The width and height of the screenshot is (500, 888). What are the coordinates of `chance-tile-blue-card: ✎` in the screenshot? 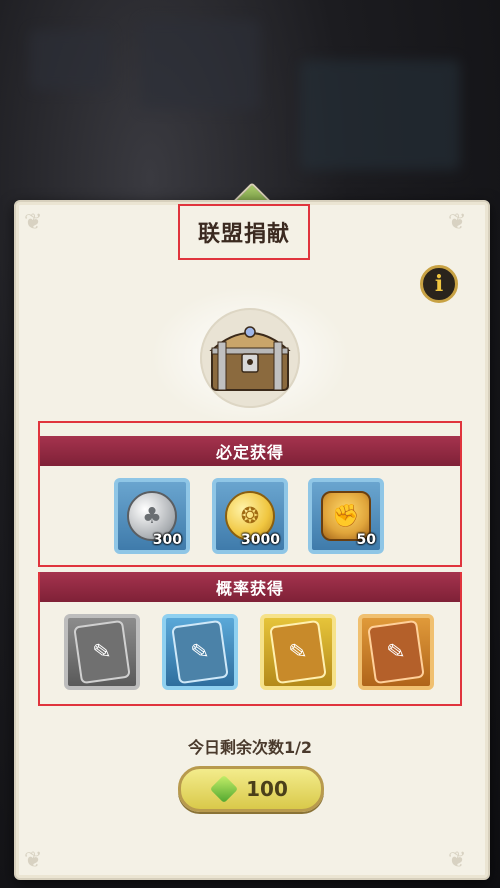 It's located at (200, 652).